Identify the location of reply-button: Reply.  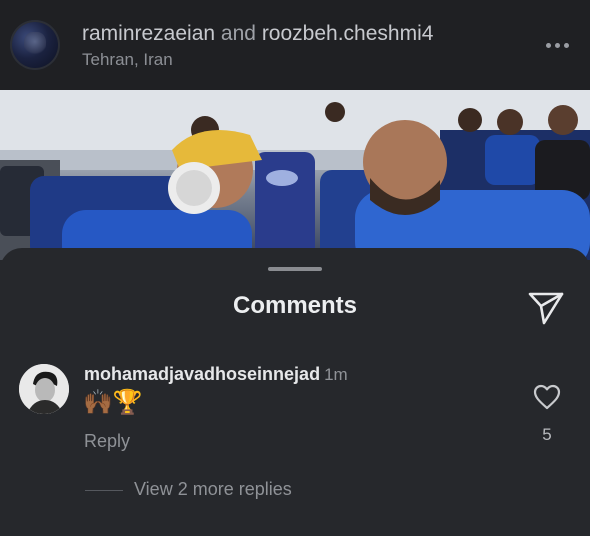
(107, 441).